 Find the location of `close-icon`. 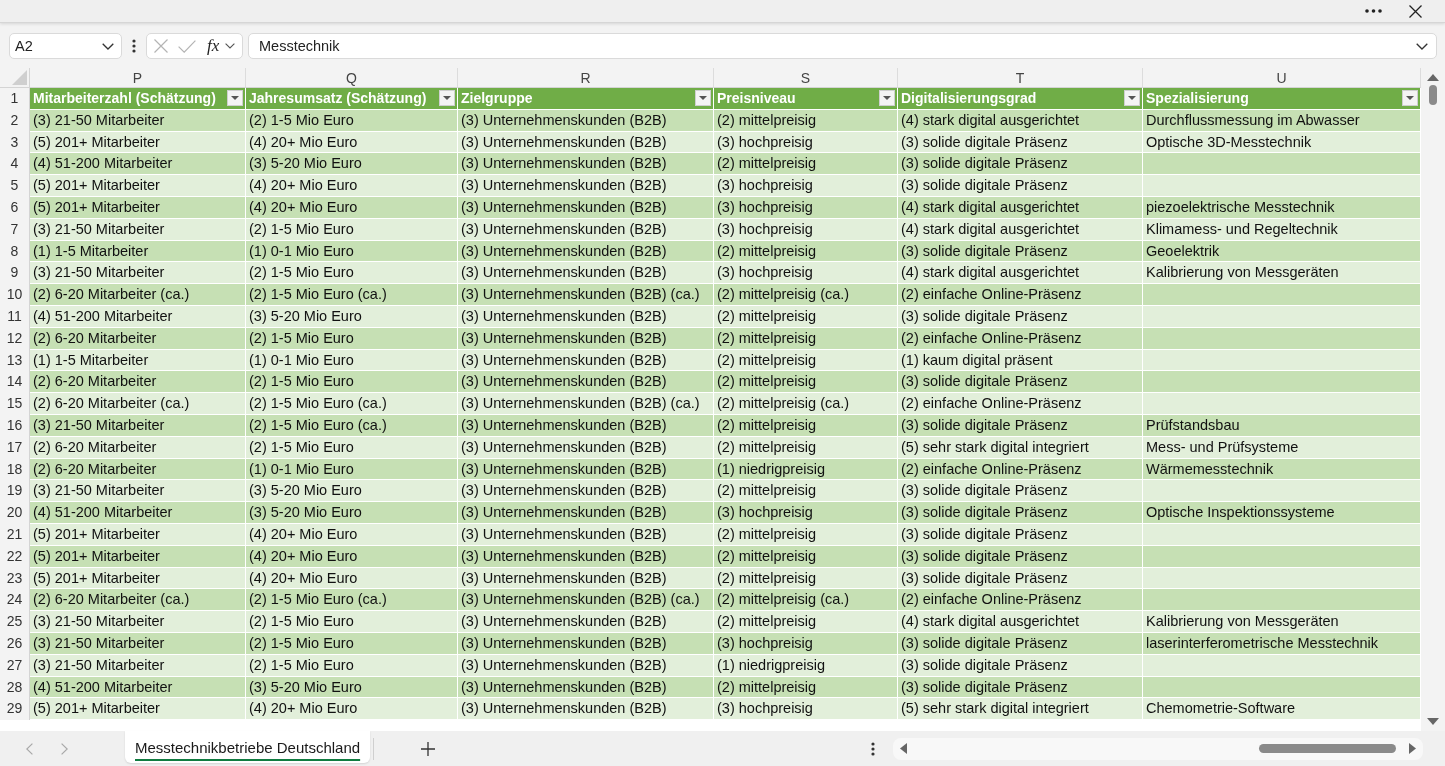

close-icon is located at coordinates (1415, 11).